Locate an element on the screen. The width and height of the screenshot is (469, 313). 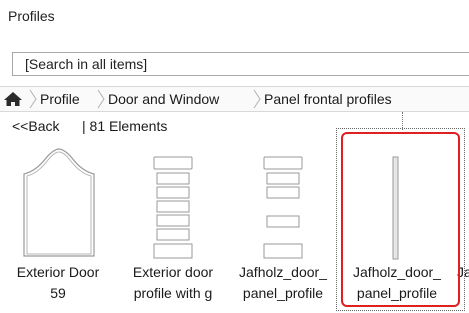
tile-label: Exterior door profile with g is located at coordinates (173, 282).